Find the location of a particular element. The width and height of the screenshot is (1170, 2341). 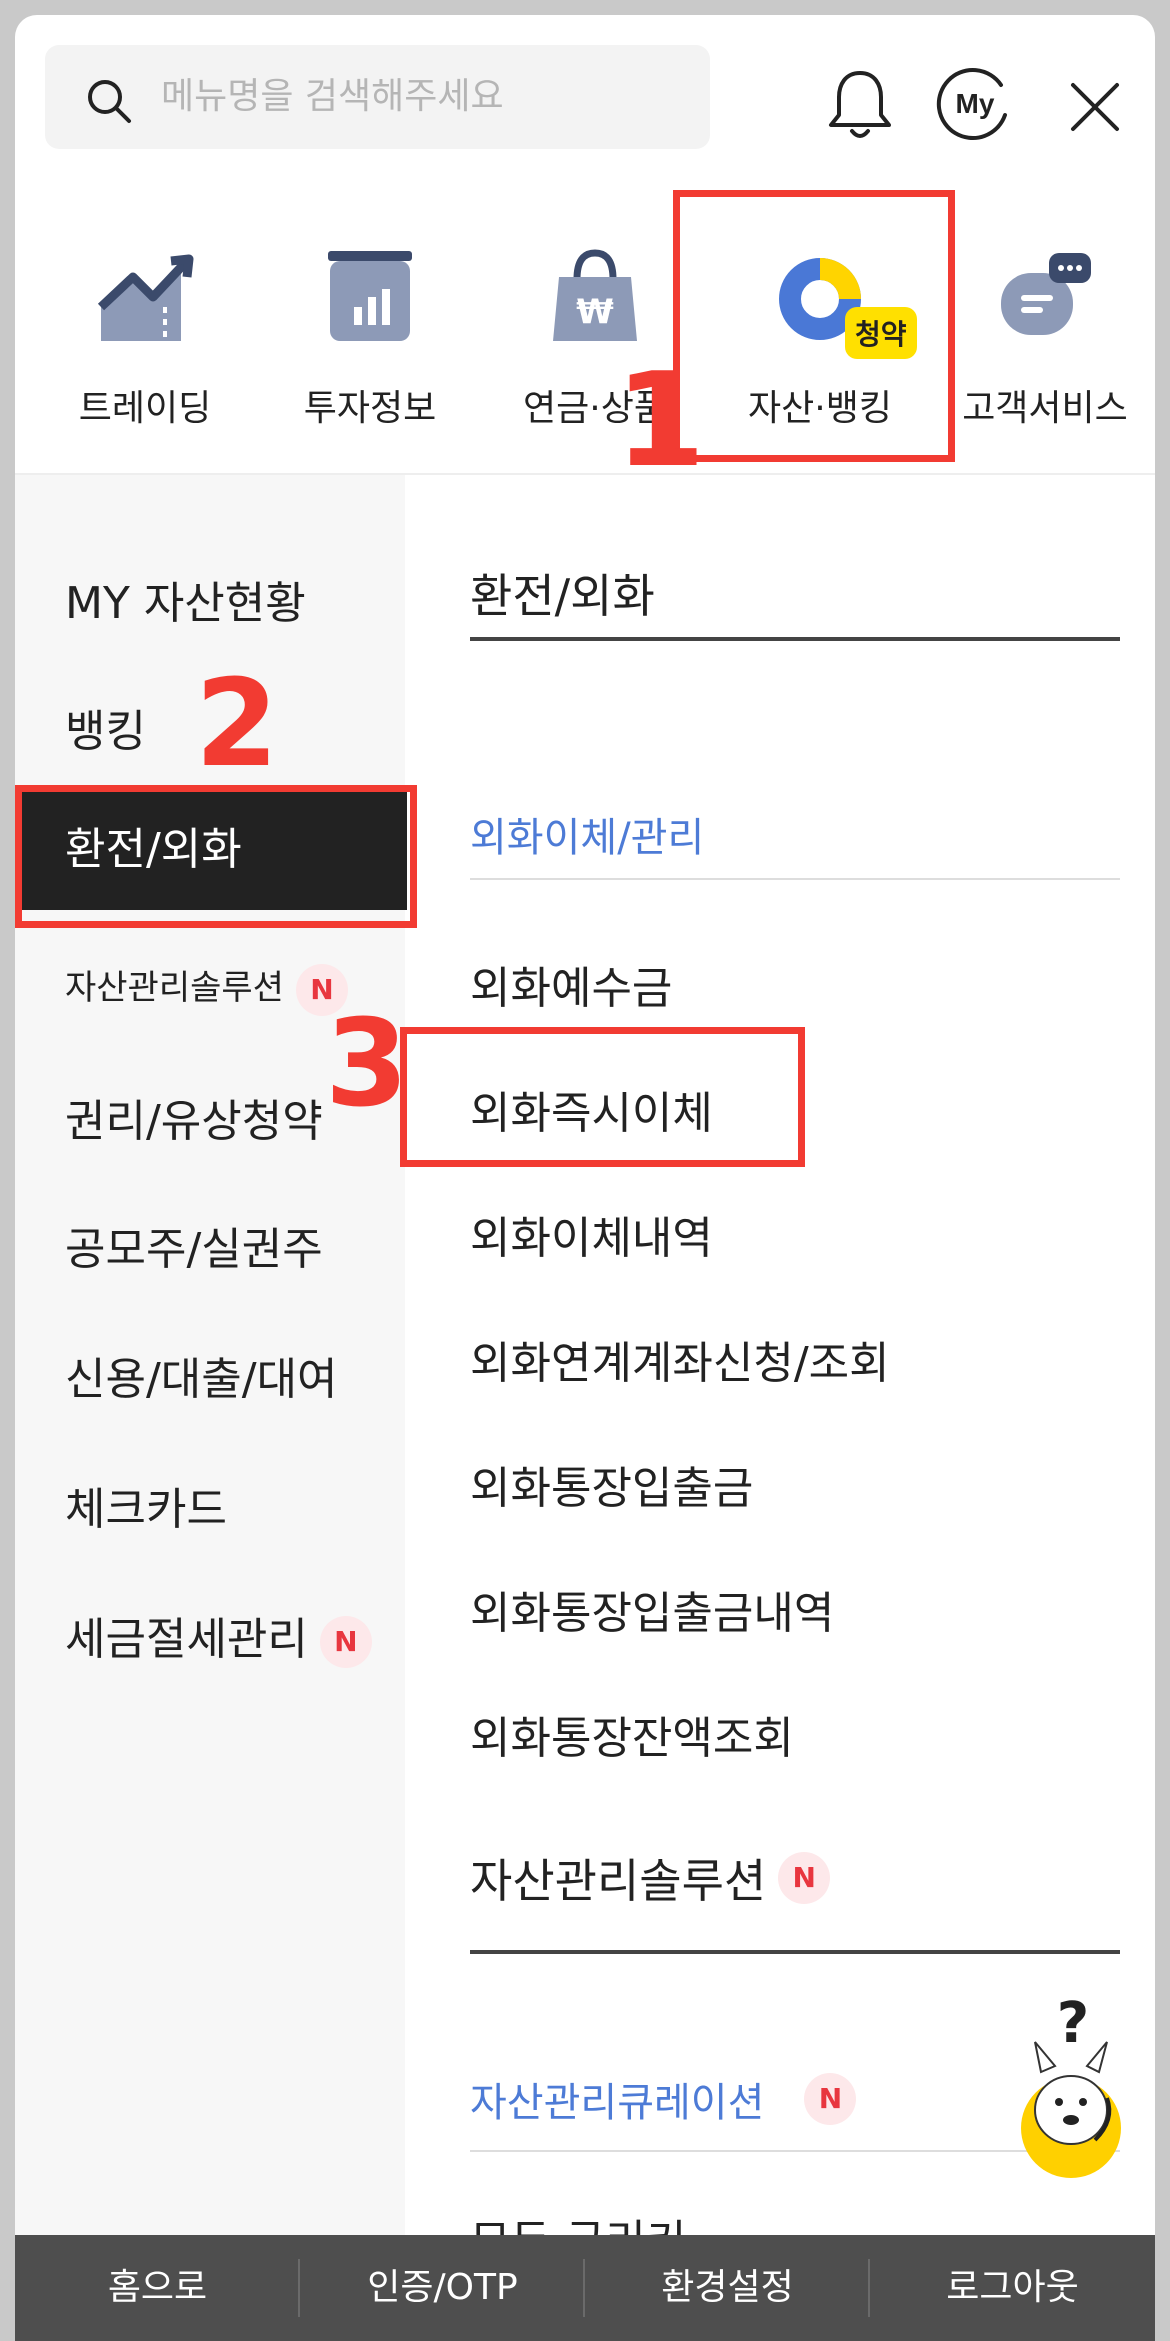

annotation-number-1: 1 is located at coordinates (660, 420).